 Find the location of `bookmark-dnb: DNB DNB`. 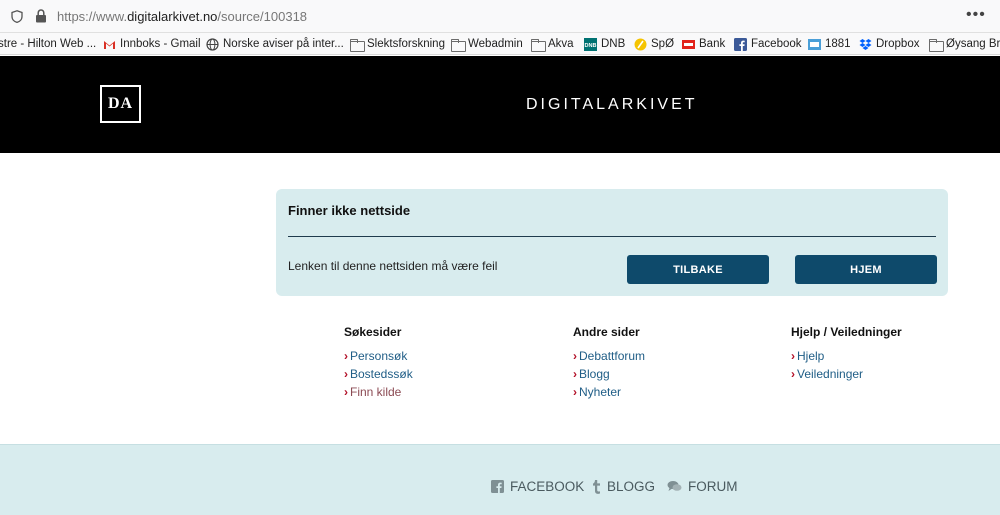

bookmark-dnb: DNB DNB is located at coordinates (604, 44).